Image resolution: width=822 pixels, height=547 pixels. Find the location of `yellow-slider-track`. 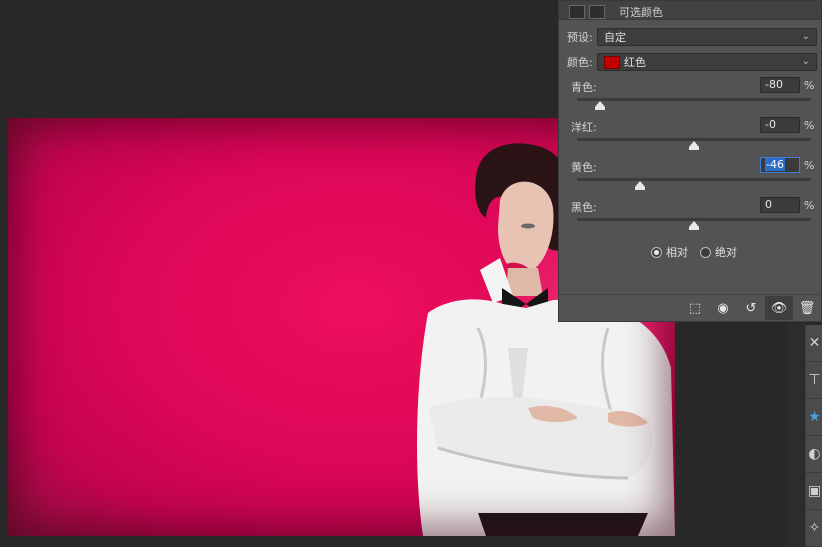

yellow-slider-track is located at coordinates (694, 179).